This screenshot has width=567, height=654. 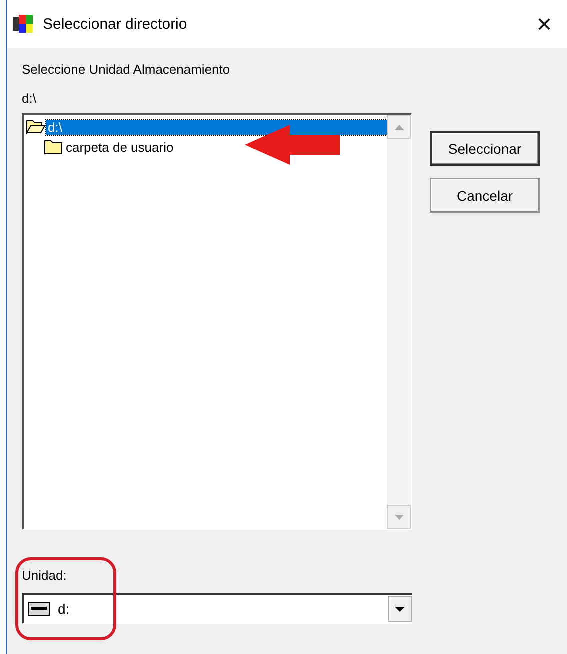 What do you see at coordinates (24, 24) in the screenshot?
I see `app-icon` at bounding box center [24, 24].